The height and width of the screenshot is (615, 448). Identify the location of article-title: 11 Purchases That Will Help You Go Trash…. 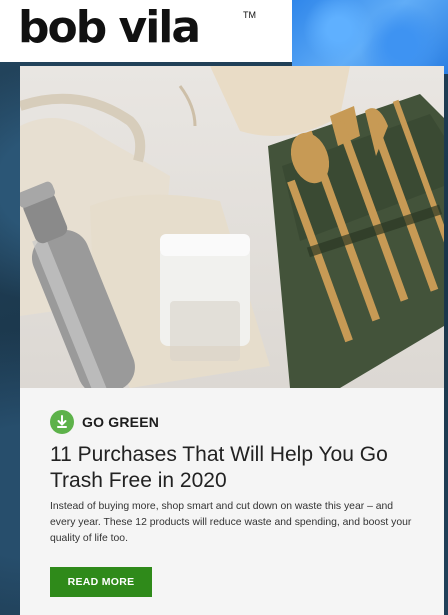
(240, 468).